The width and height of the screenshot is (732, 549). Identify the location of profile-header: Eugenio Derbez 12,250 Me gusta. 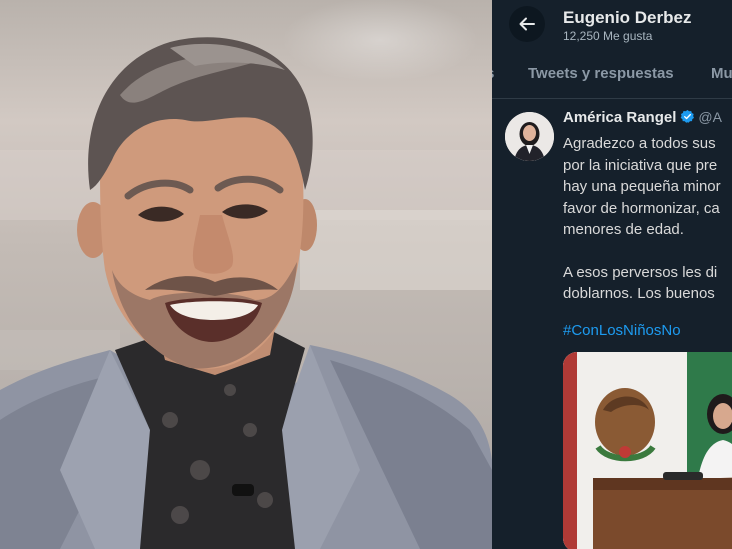
(612, 24).